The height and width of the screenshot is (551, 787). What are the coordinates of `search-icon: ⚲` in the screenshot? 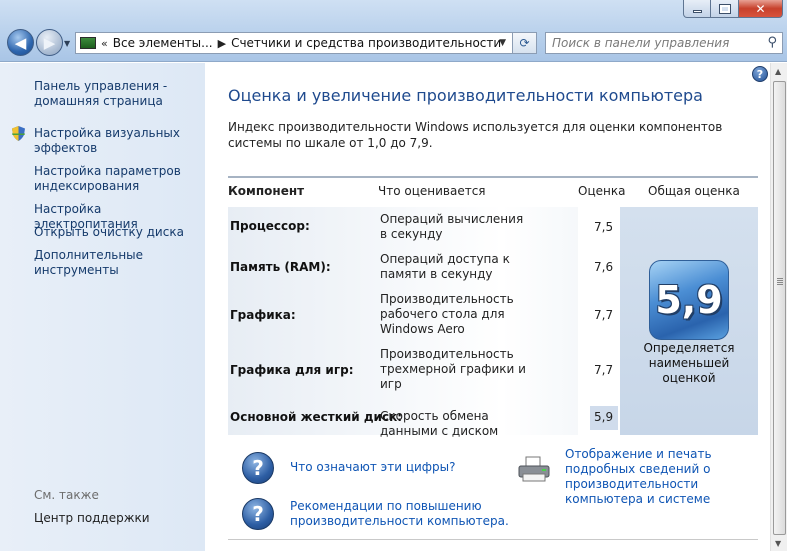 It's located at (772, 42).